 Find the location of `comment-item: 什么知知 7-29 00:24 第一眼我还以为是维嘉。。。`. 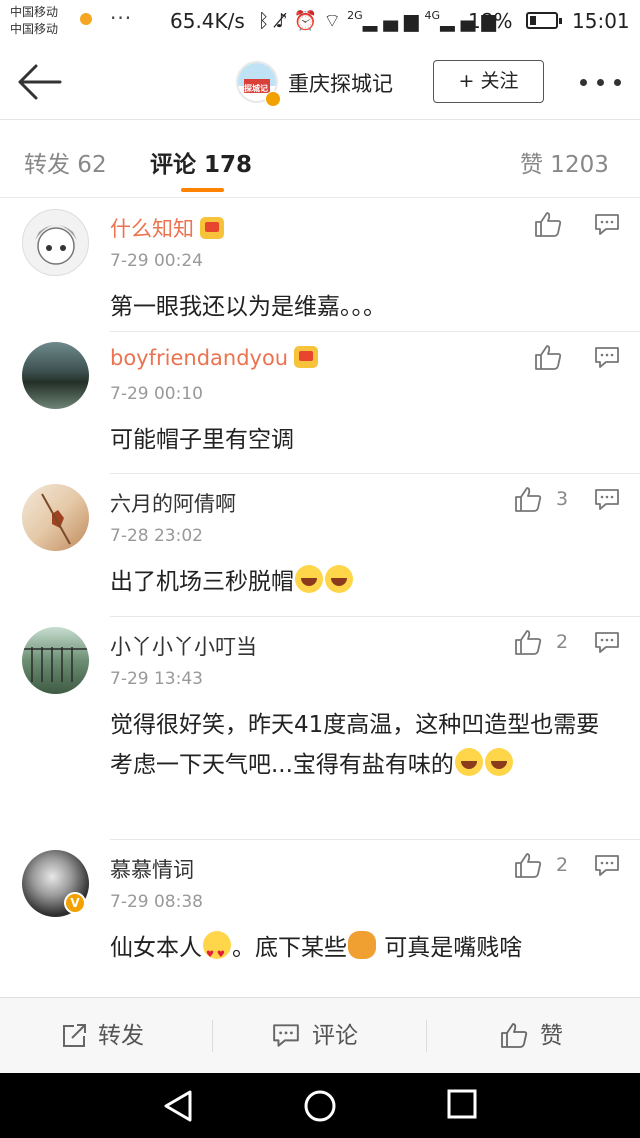

comment-item: 什么知知 7-29 00:24 第一眼我还以为是维嘉。。。 is located at coordinates (320, 265).